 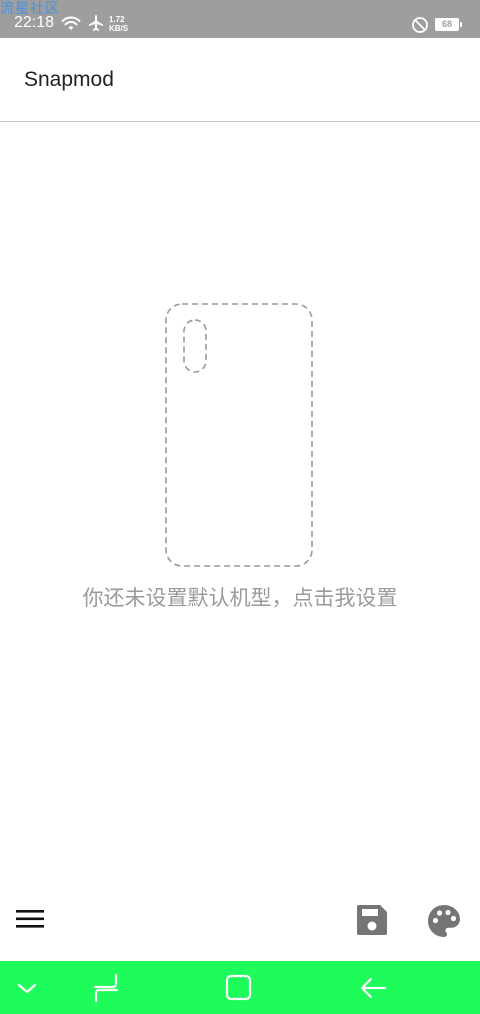 What do you see at coordinates (372, 920) in the screenshot?
I see `save-icon` at bounding box center [372, 920].